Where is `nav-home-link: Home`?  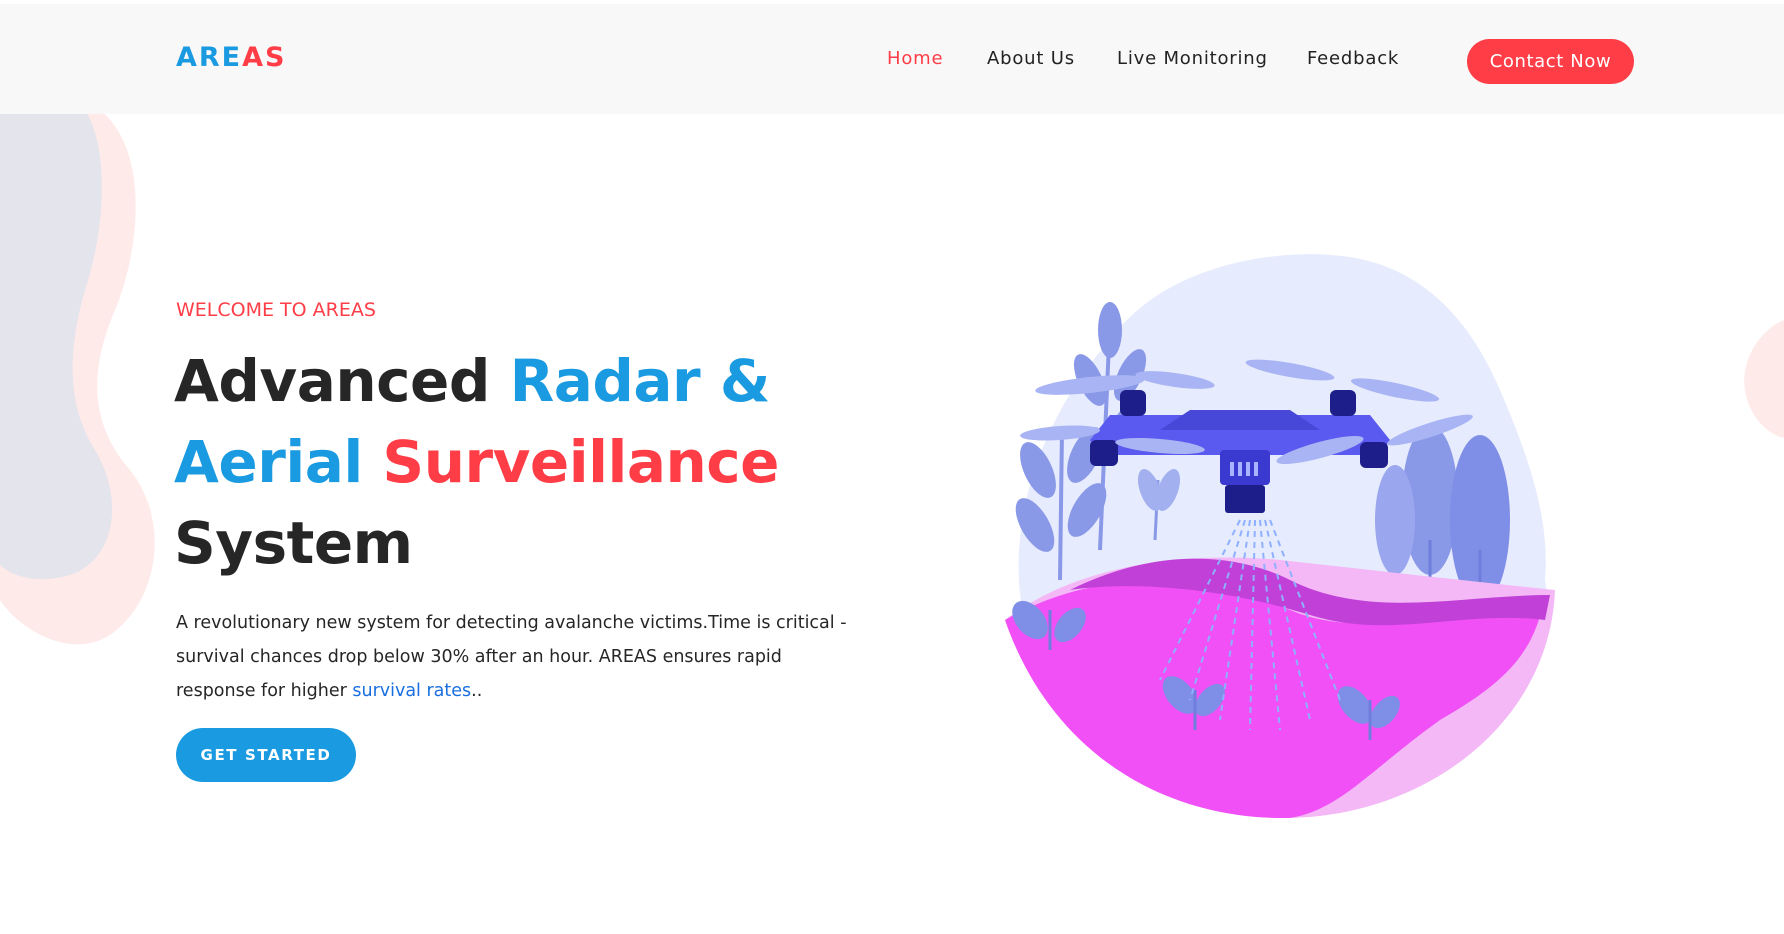 nav-home-link: Home is located at coordinates (915, 58).